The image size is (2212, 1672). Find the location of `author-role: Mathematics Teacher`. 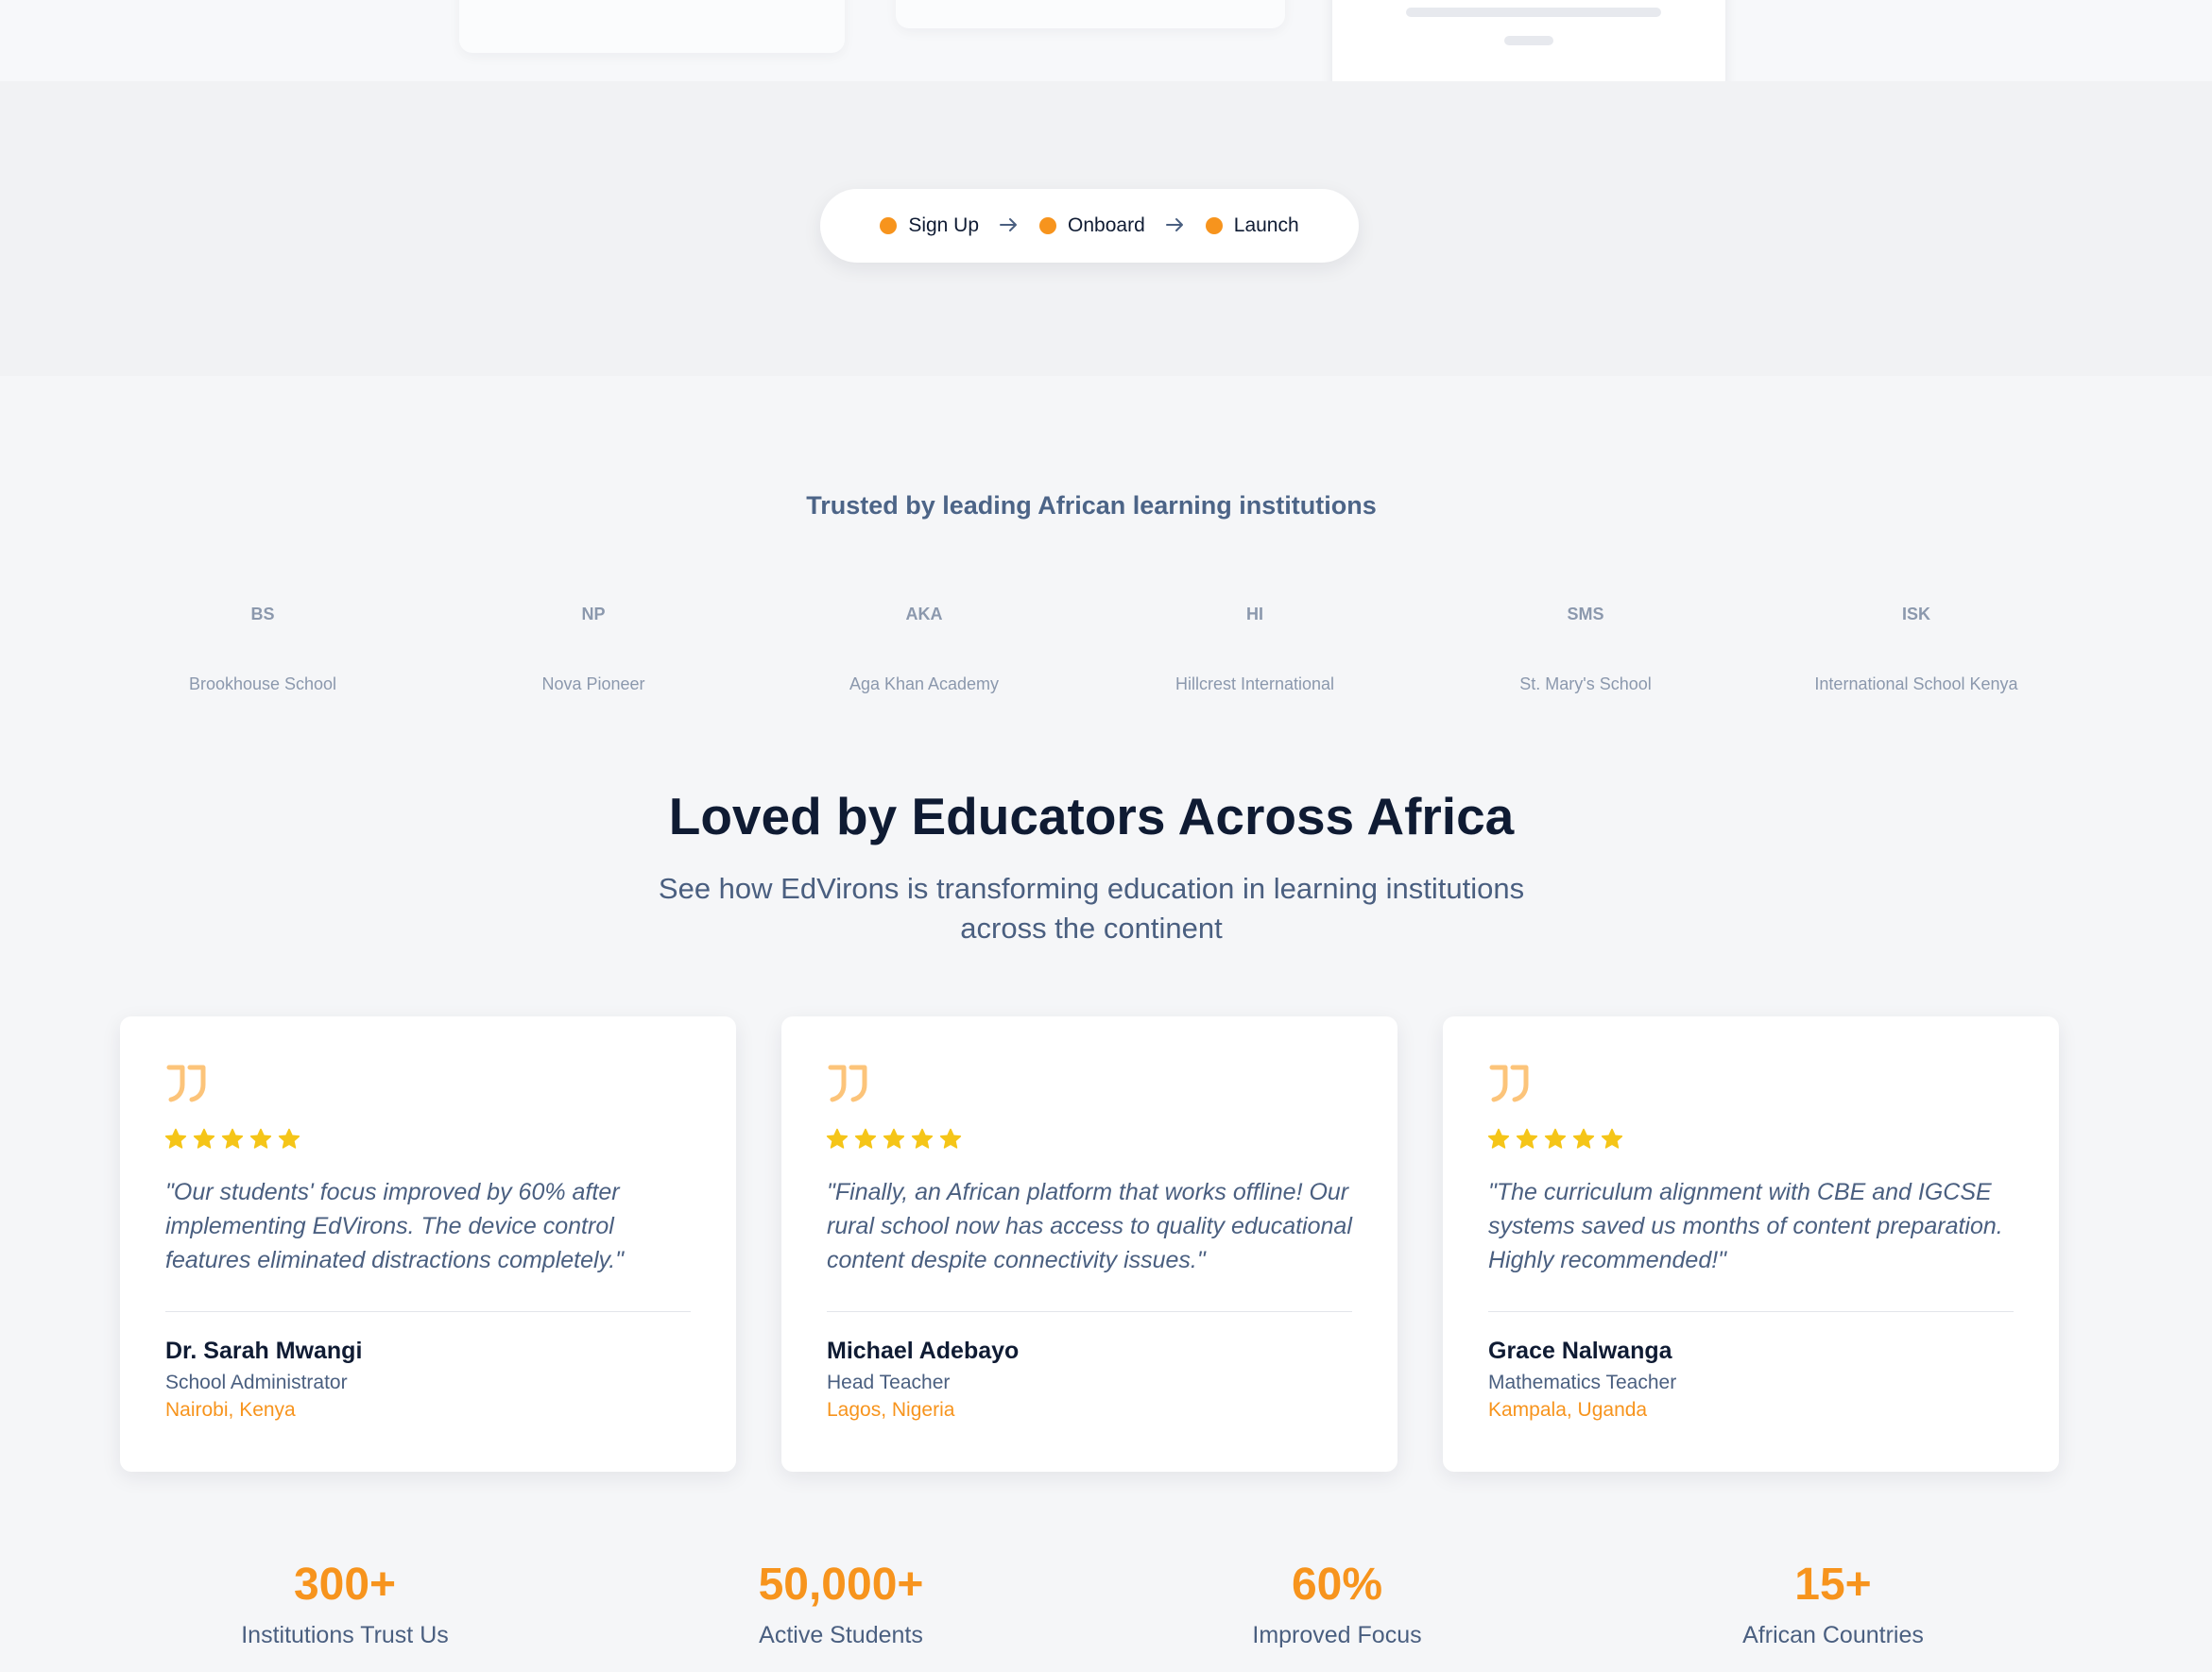

author-role: Mathematics Teacher is located at coordinates (1583, 1382).